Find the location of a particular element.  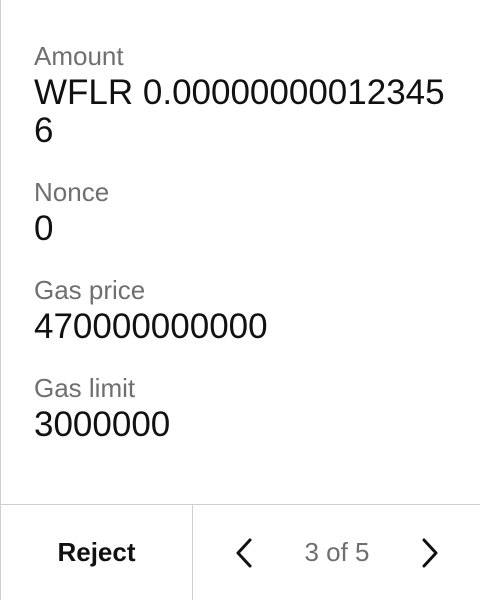

gas-price-value: 470000000000 is located at coordinates (151, 326).